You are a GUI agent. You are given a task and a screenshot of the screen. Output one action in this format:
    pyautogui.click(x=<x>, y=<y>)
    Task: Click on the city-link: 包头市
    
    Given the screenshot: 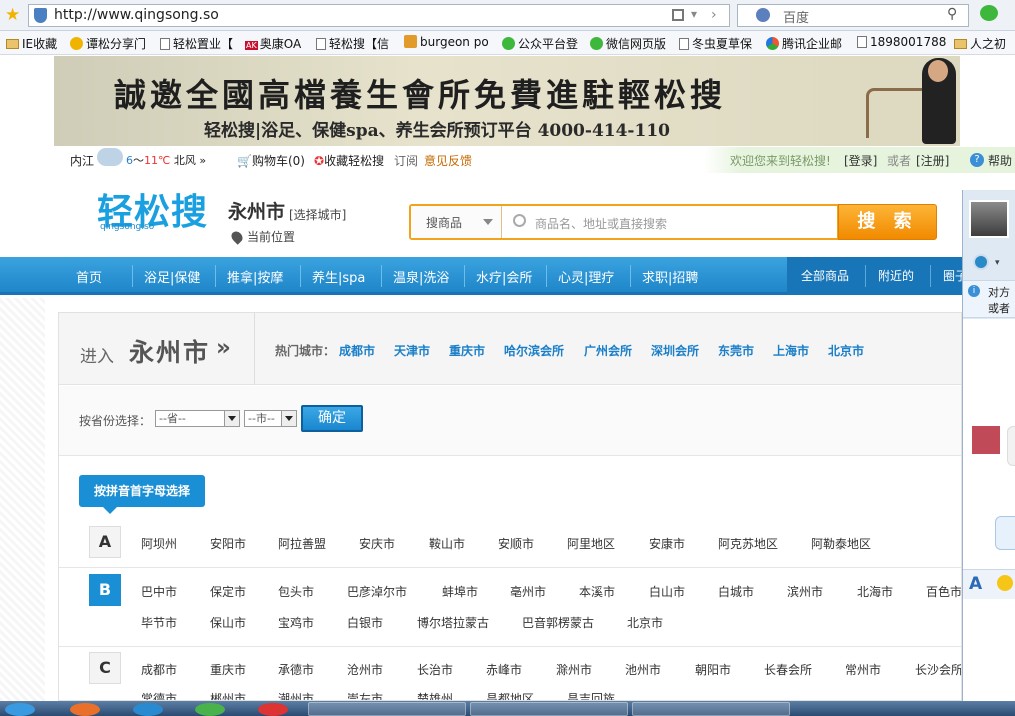 What is the action you would take?
    pyautogui.click(x=296, y=591)
    